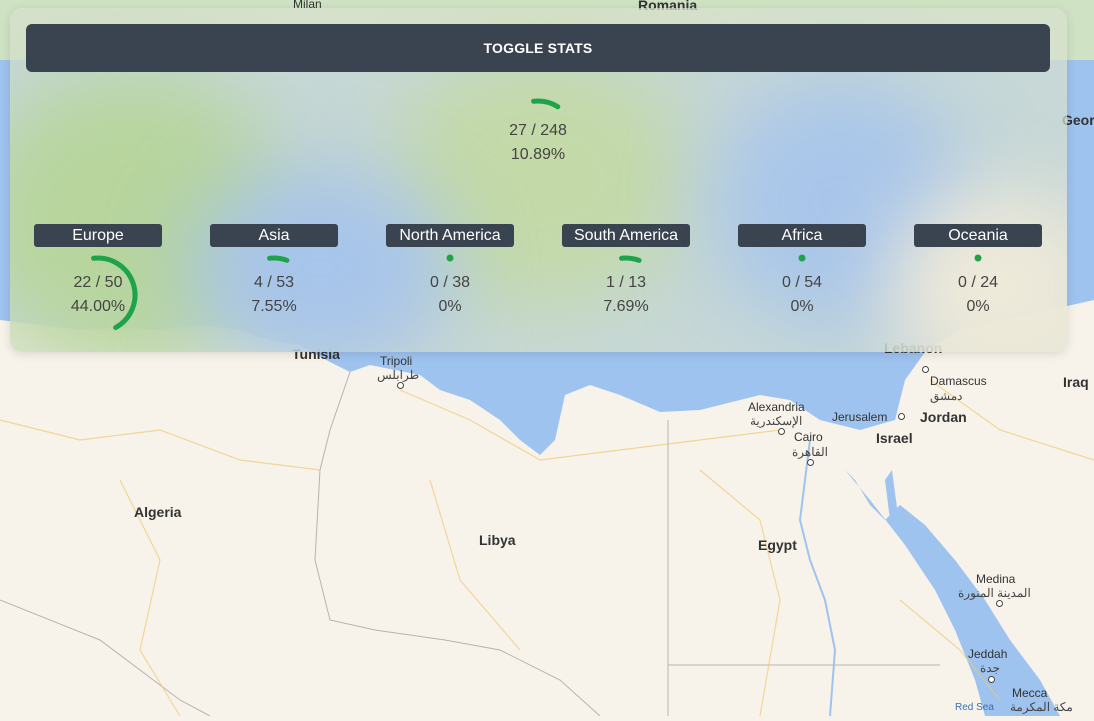 This screenshot has height=721, width=1094. Describe the element at coordinates (400, 385) in the screenshot. I see `city-dot-tripoli` at that location.